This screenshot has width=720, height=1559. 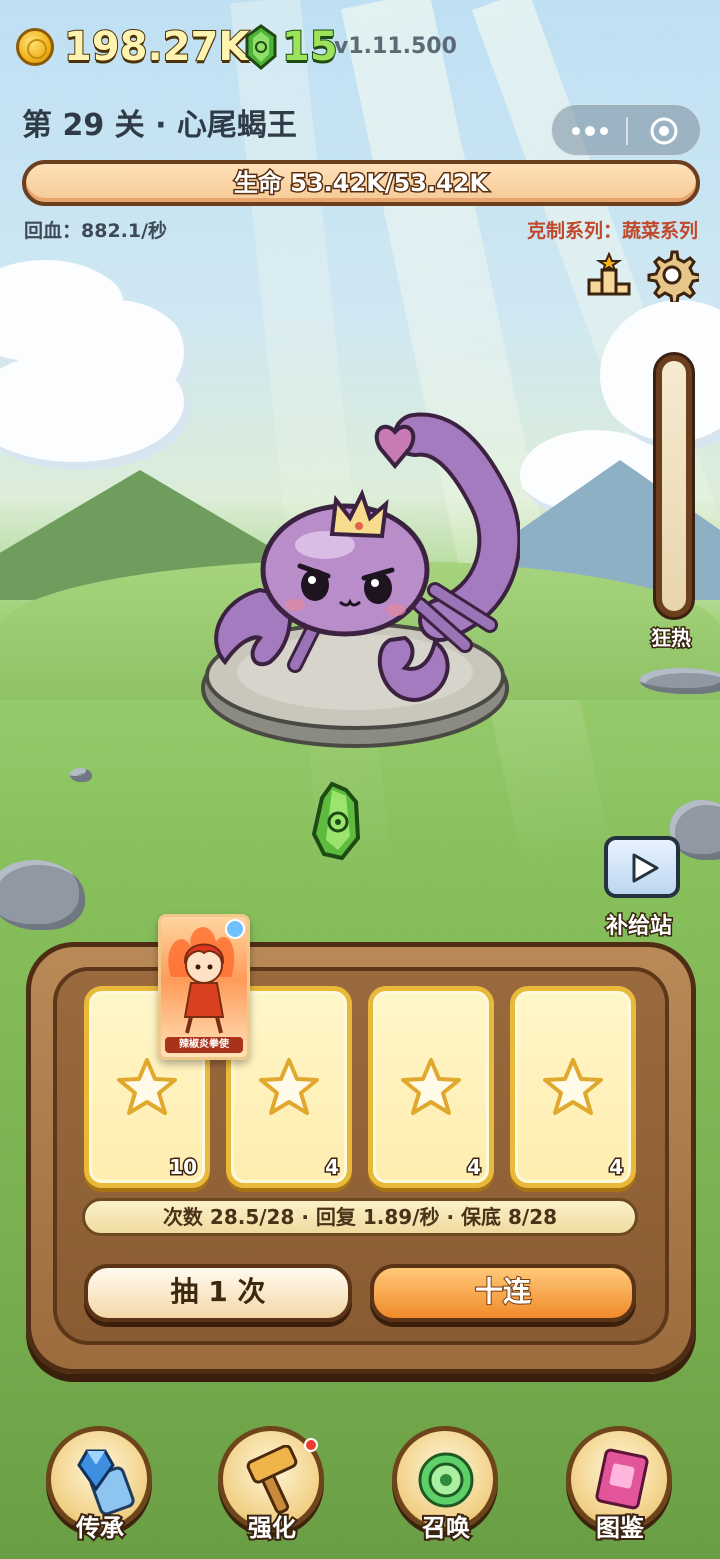 I want to click on podium-icon, so click(x=609, y=273).